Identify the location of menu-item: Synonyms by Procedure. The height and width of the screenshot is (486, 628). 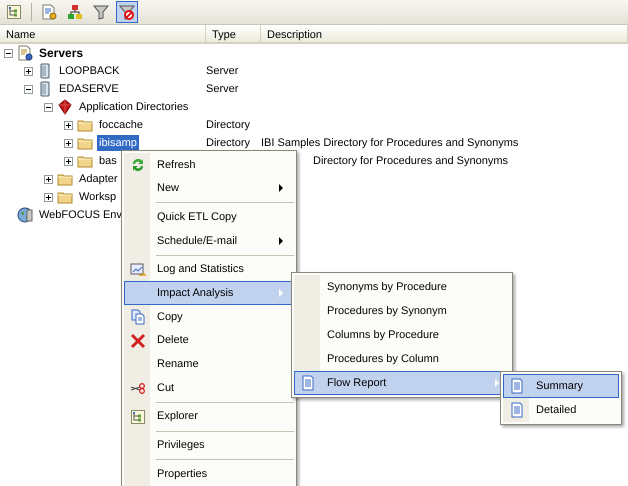
(402, 287).